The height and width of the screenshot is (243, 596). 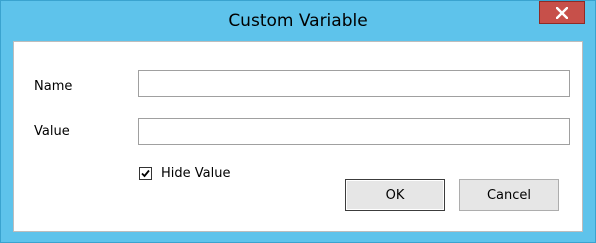 I want to click on hide-value-label: Hide Value, so click(x=196, y=173).